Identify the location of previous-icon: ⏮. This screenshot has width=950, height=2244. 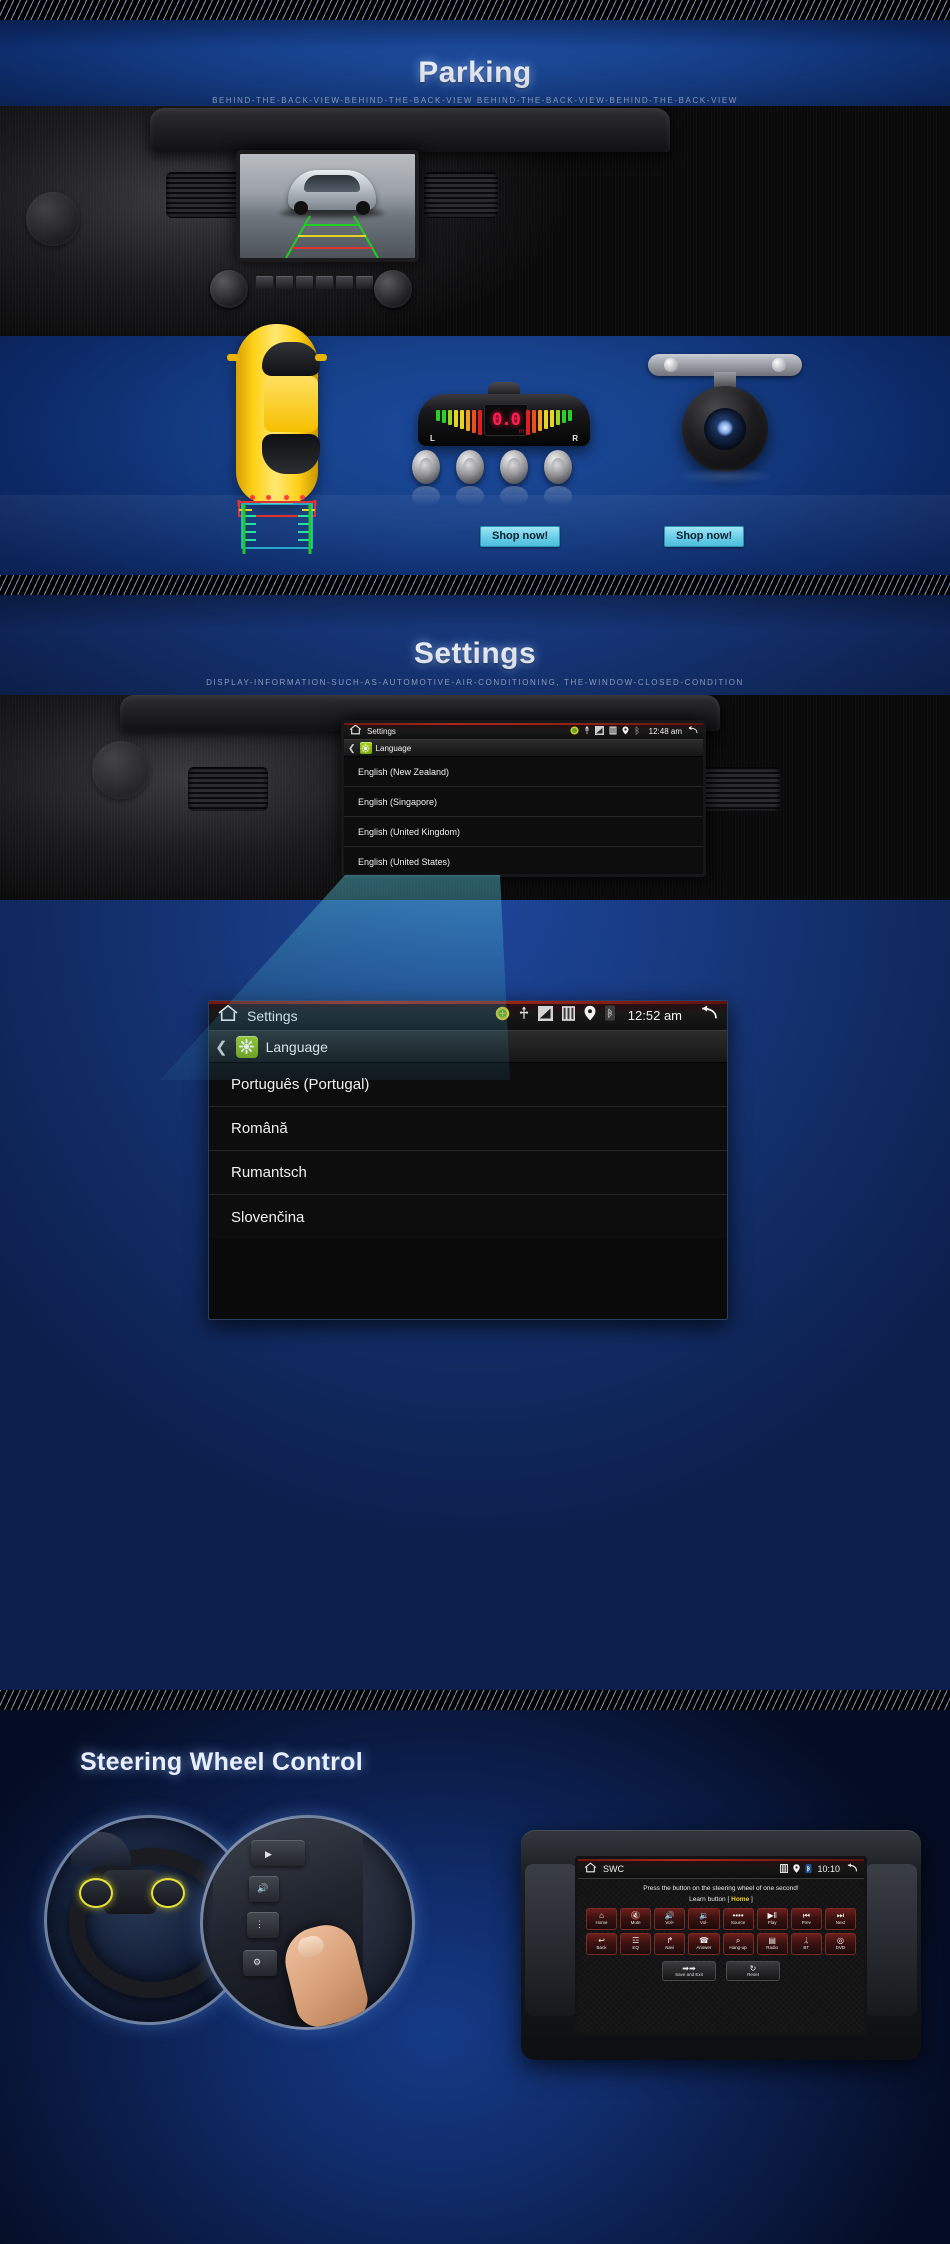
(806, 1916).